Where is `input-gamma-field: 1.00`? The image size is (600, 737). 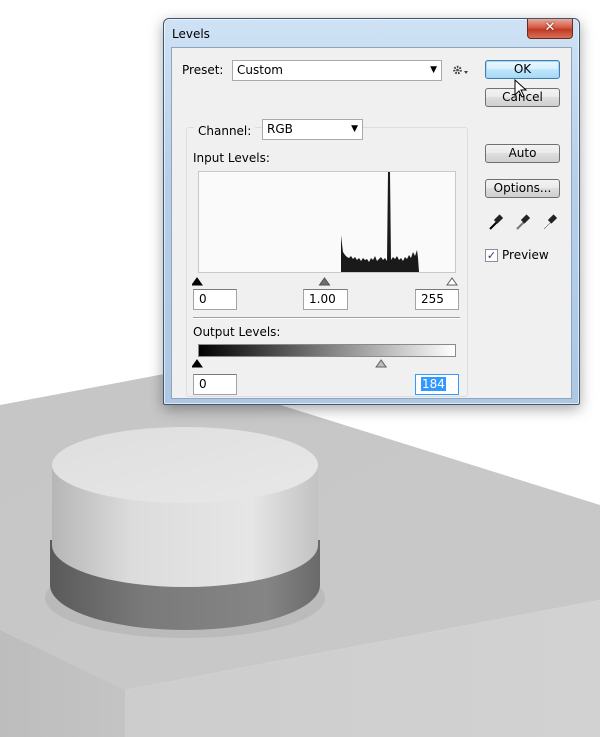 input-gamma-field: 1.00 is located at coordinates (325, 299).